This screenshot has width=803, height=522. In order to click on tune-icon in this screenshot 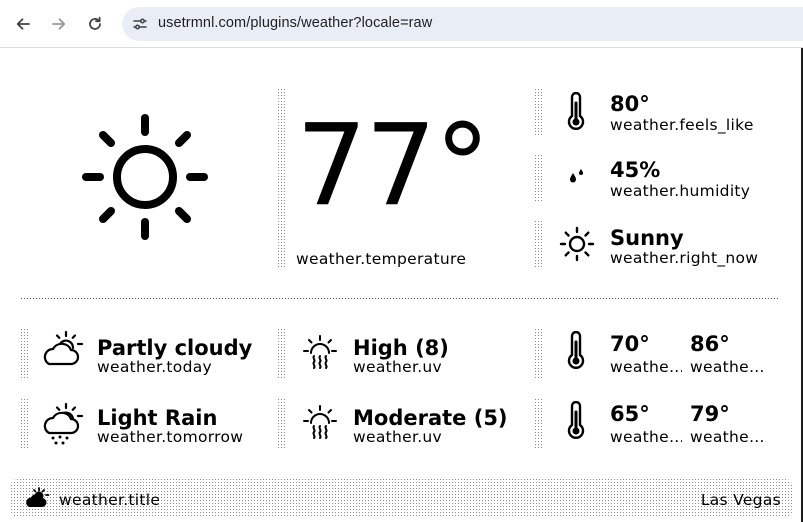, I will do `click(140, 24)`.